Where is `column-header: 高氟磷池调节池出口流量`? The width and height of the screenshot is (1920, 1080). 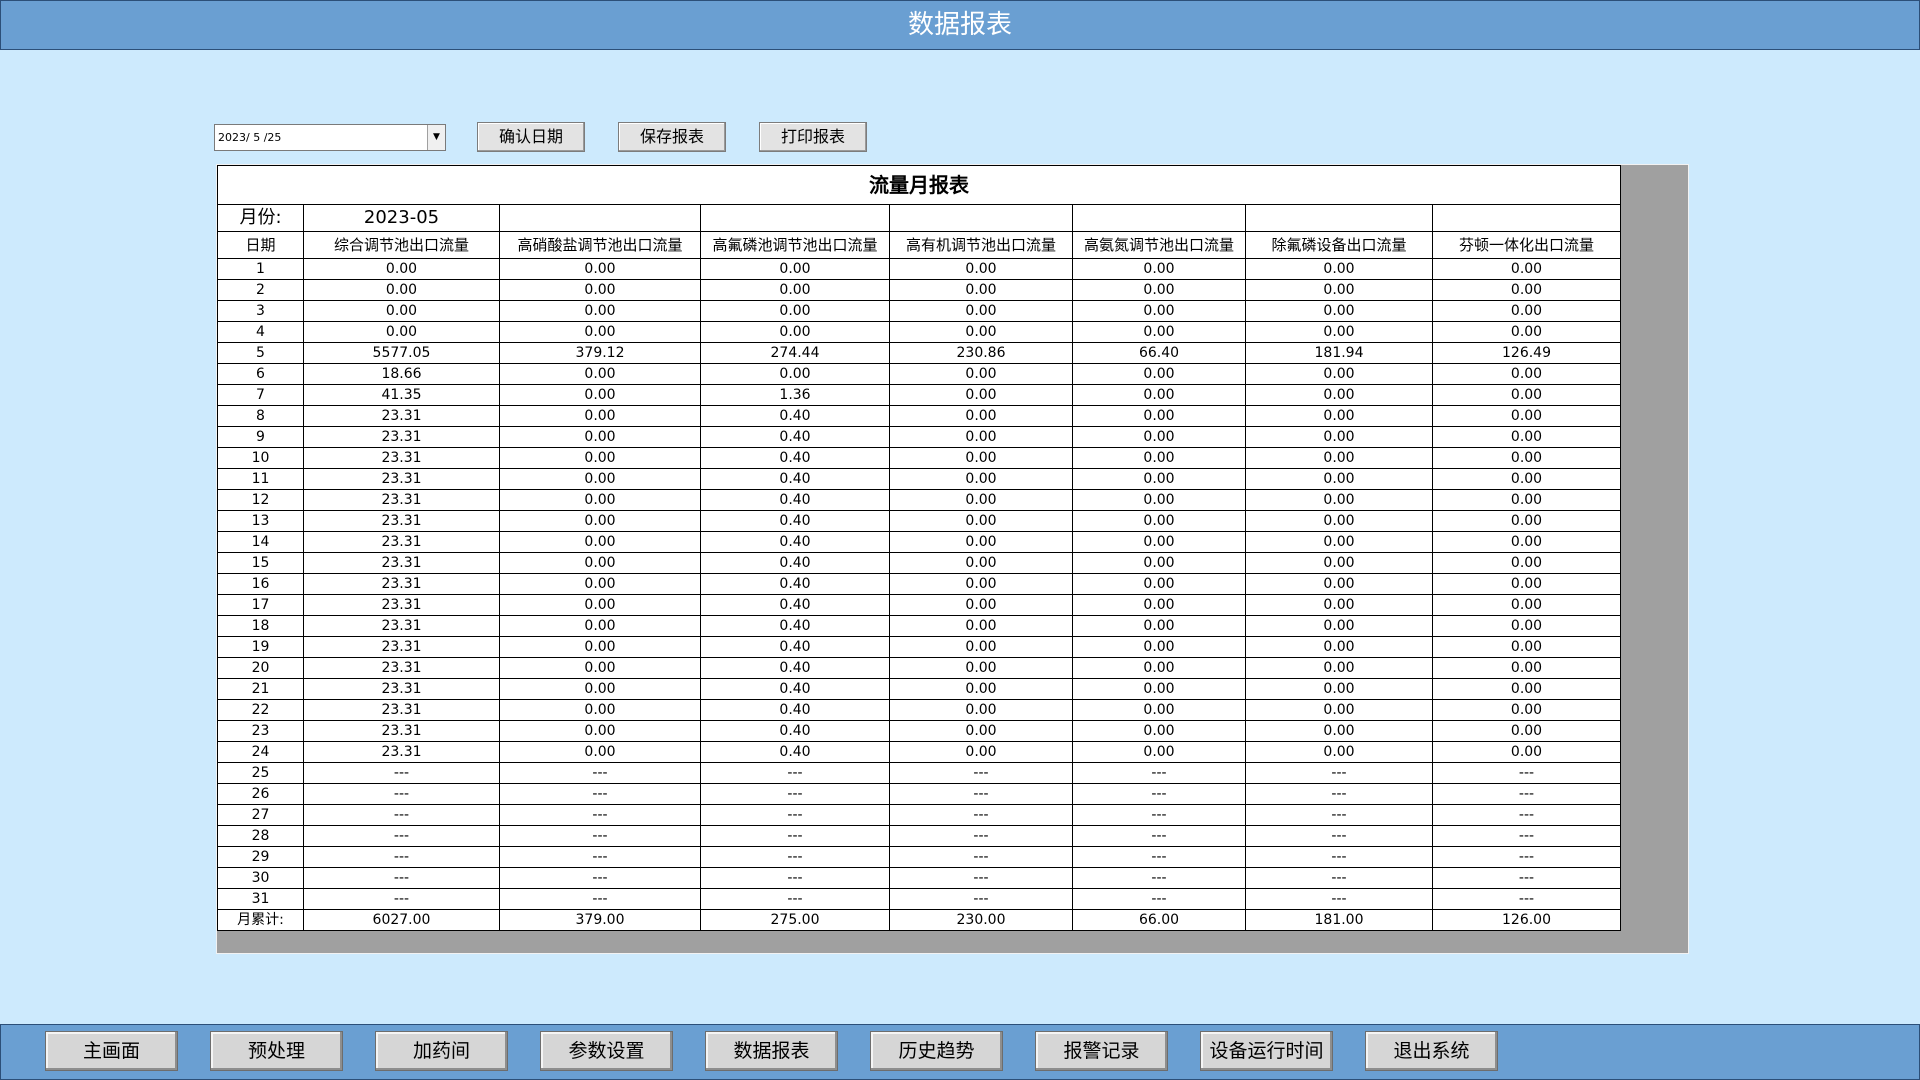 column-header: 高氟磷池调节池出口流量 is located at coordinates (795, 245).